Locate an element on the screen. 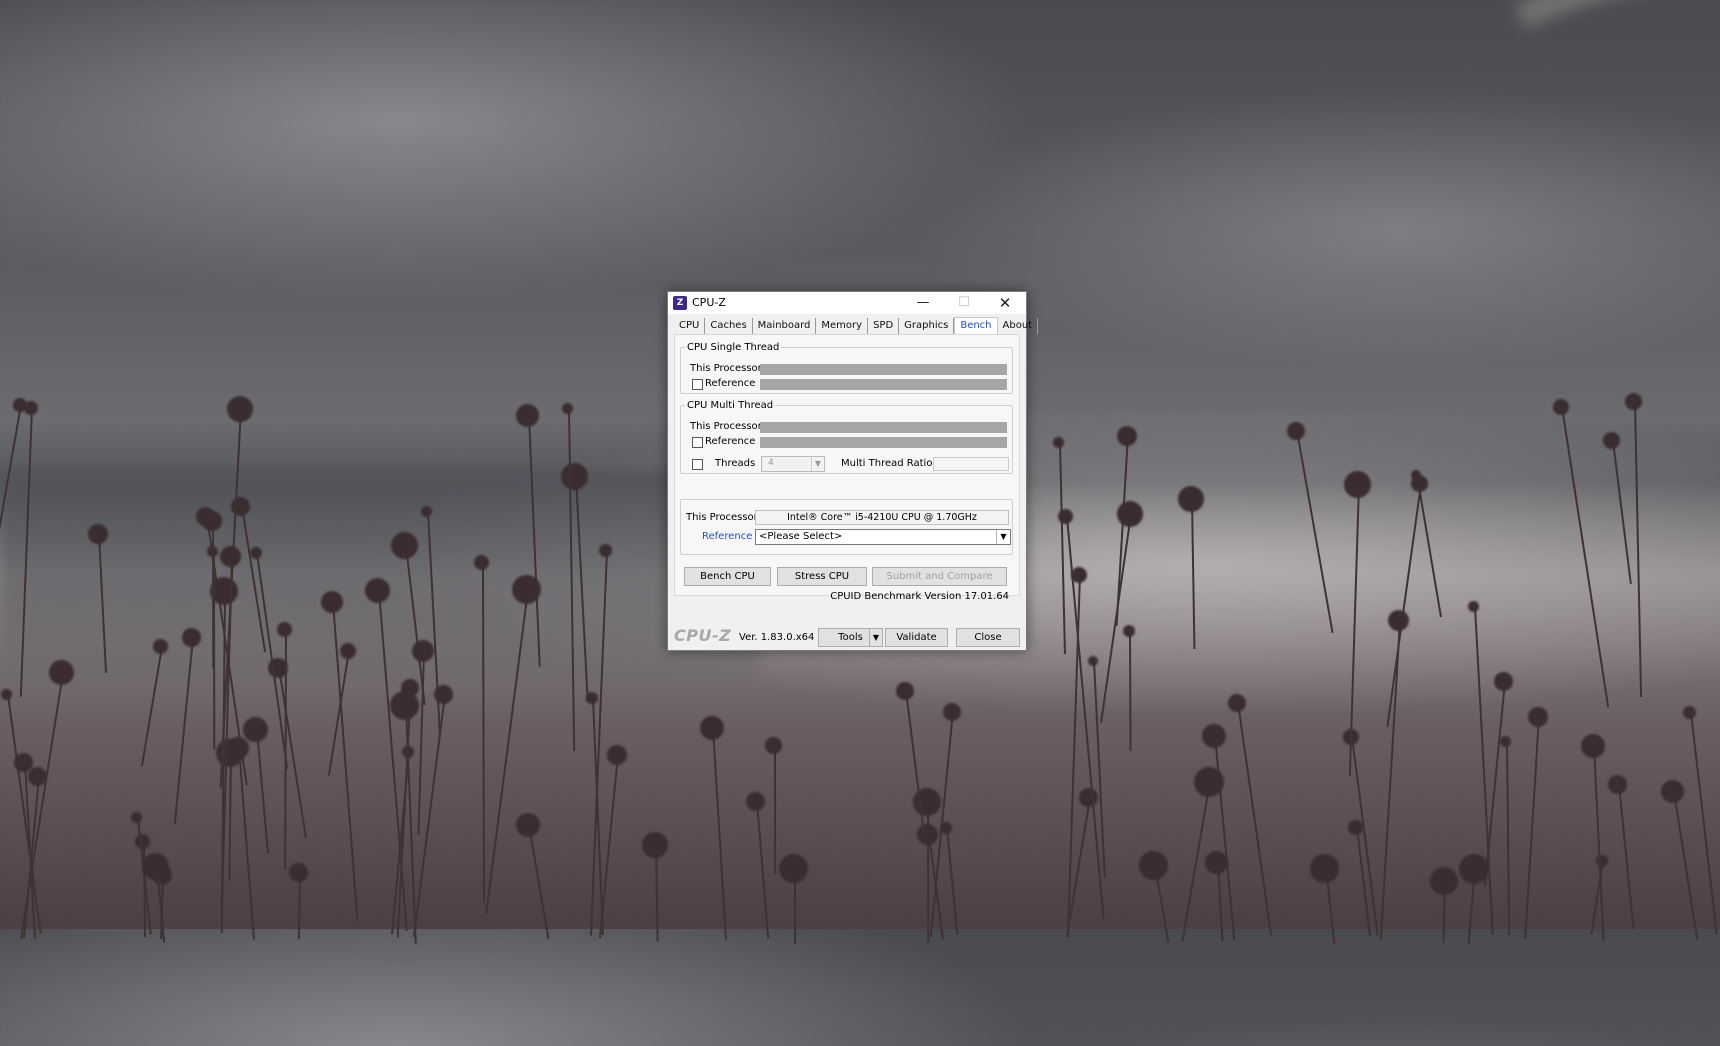  submit-compare-button: Submit and Compare is located at coordinates (939, 576).